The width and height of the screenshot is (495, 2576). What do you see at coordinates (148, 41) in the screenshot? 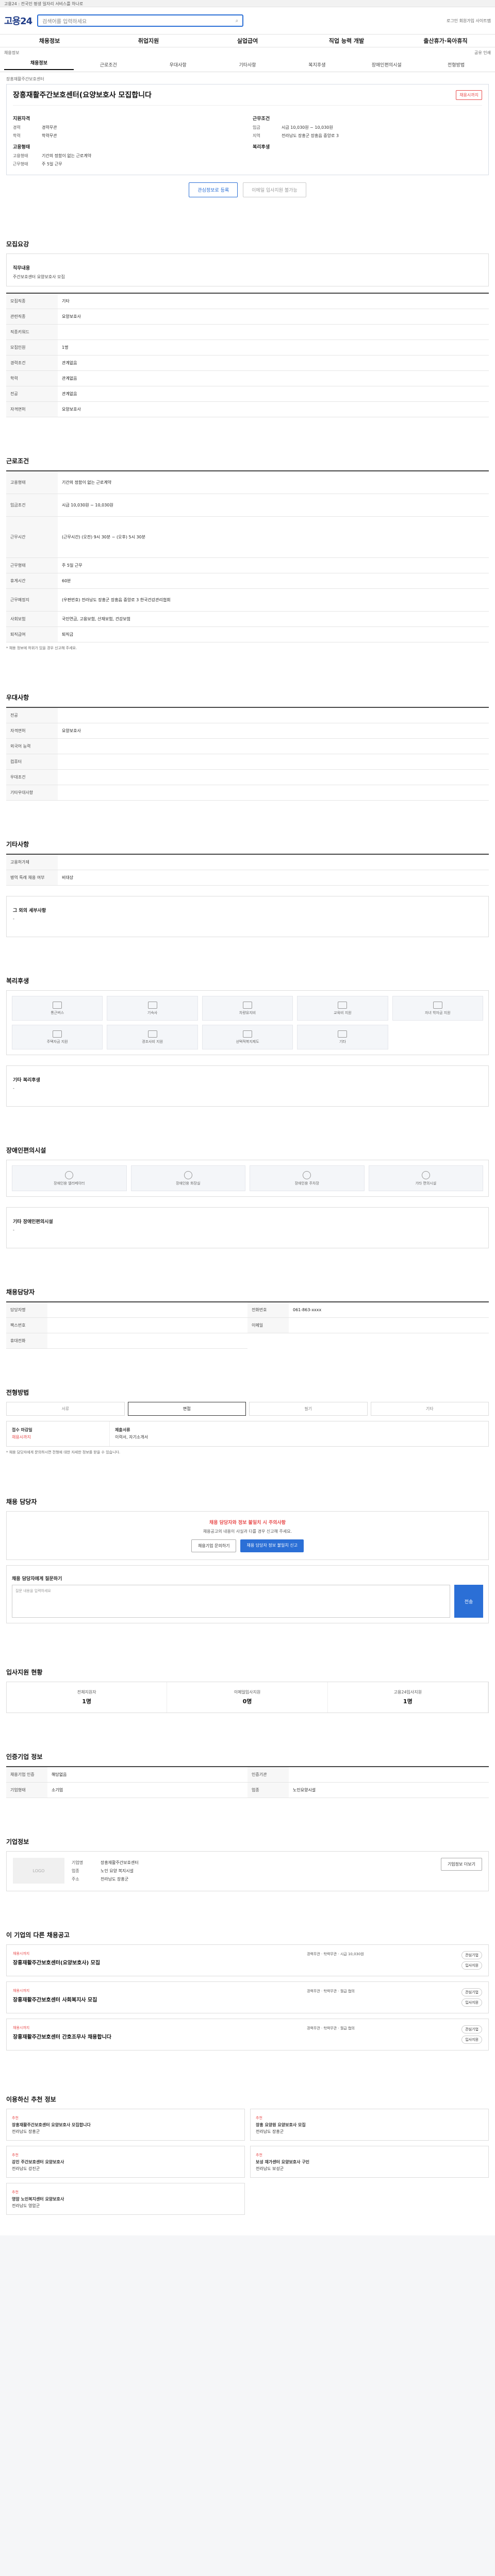
I see `nav-item: 취업지원` at bounding box center [148, 41].